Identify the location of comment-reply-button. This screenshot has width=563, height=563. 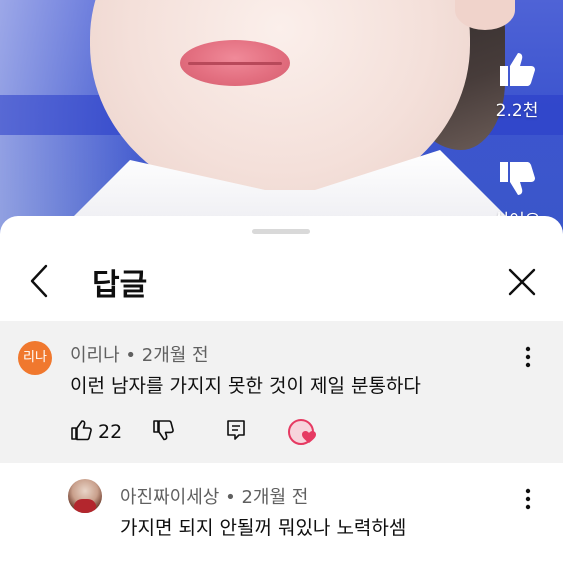
(236, 432).